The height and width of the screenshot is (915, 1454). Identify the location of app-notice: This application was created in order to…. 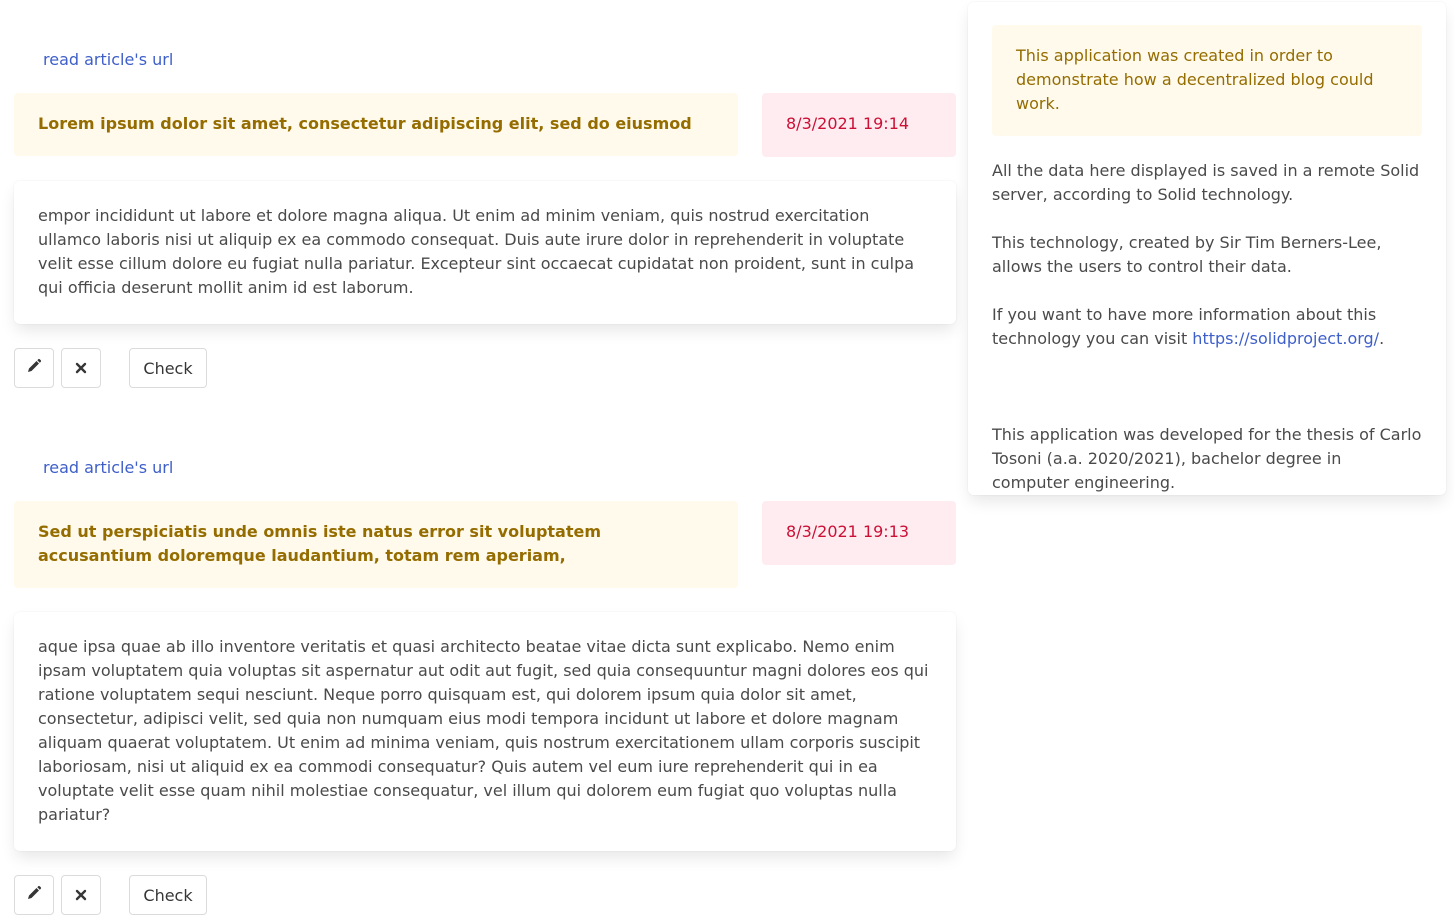
(1207, 80).